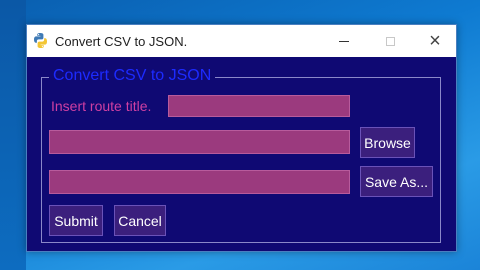  I want to click on source-file-input, so click(199, 142).